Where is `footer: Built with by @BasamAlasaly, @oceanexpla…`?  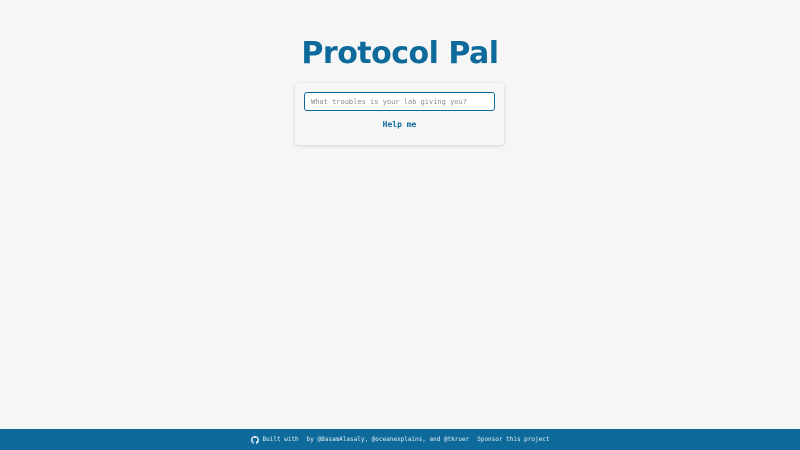 footer: Built with by @BasamAlasaly, @oceanexpla… is located at coordinates (400, 439).